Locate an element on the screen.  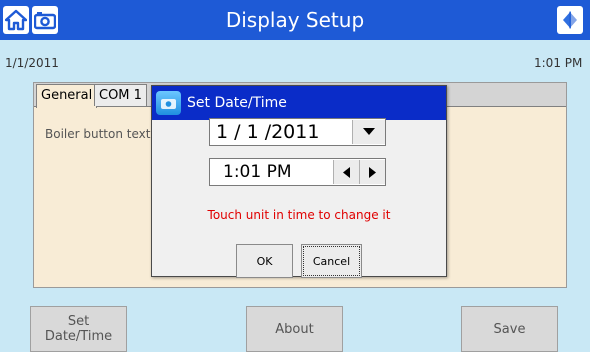
dialog-title: Set Date/Time is located at coordinates (237, 103).